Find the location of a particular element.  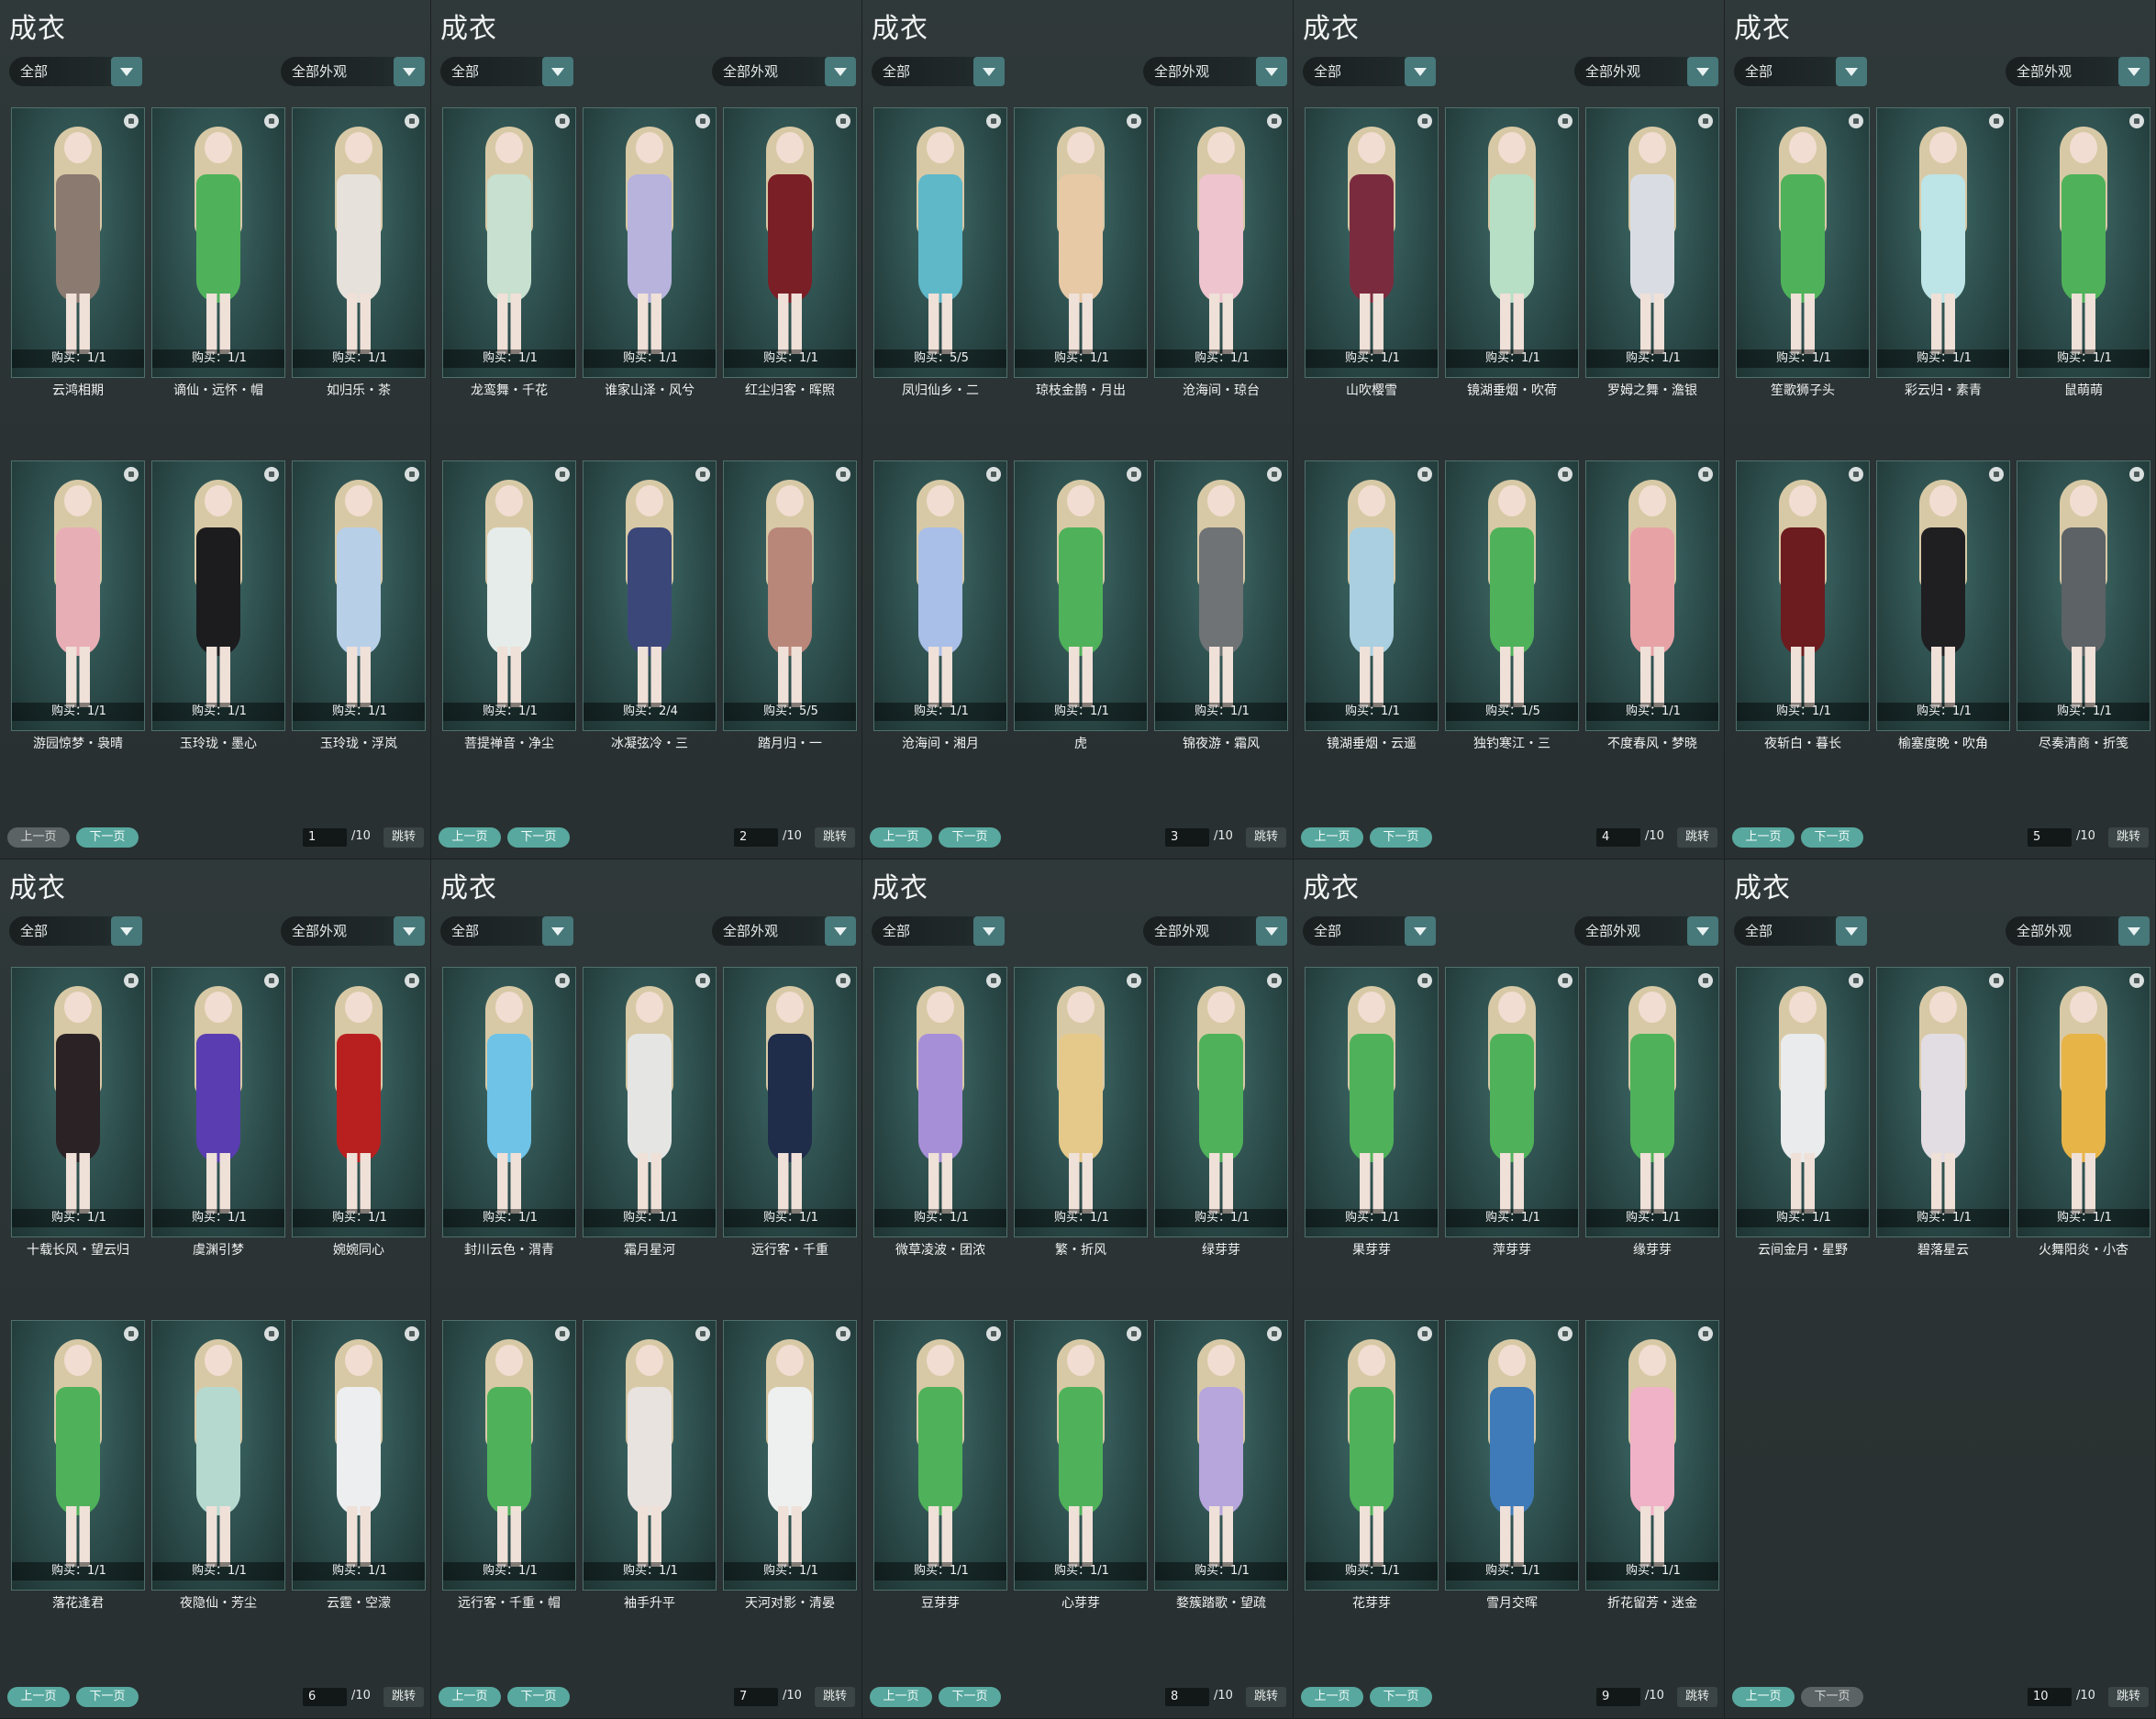

outfit-card: 购买：1/1 虎 is located at coordinates (1081, 605).